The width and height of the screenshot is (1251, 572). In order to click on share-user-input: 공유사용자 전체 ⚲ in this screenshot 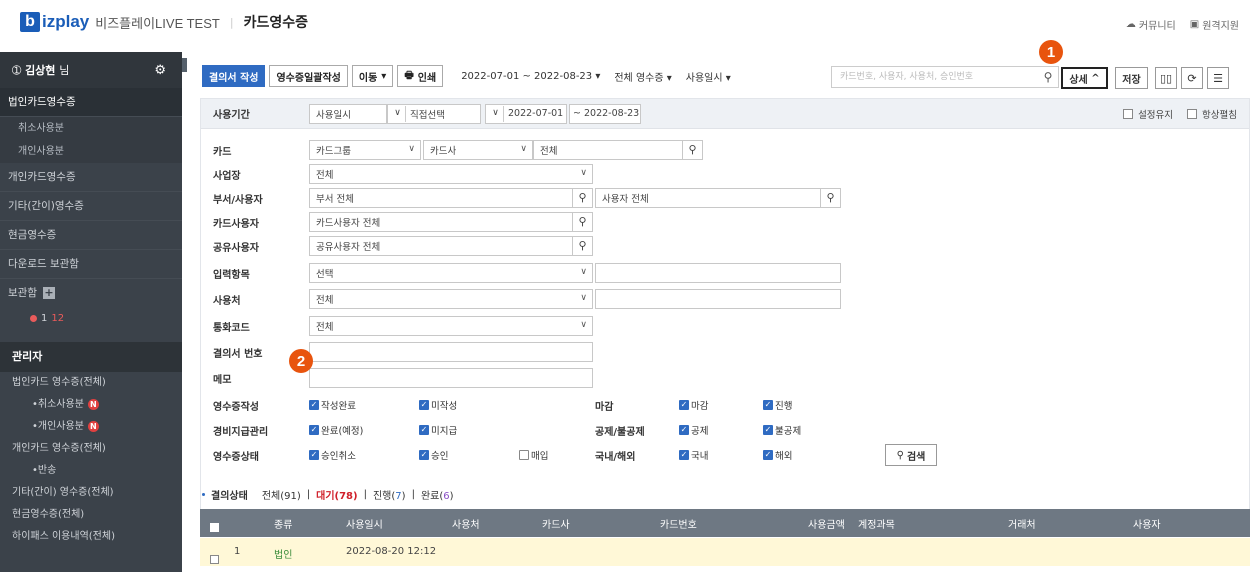, I will do `click(451, 246)`.